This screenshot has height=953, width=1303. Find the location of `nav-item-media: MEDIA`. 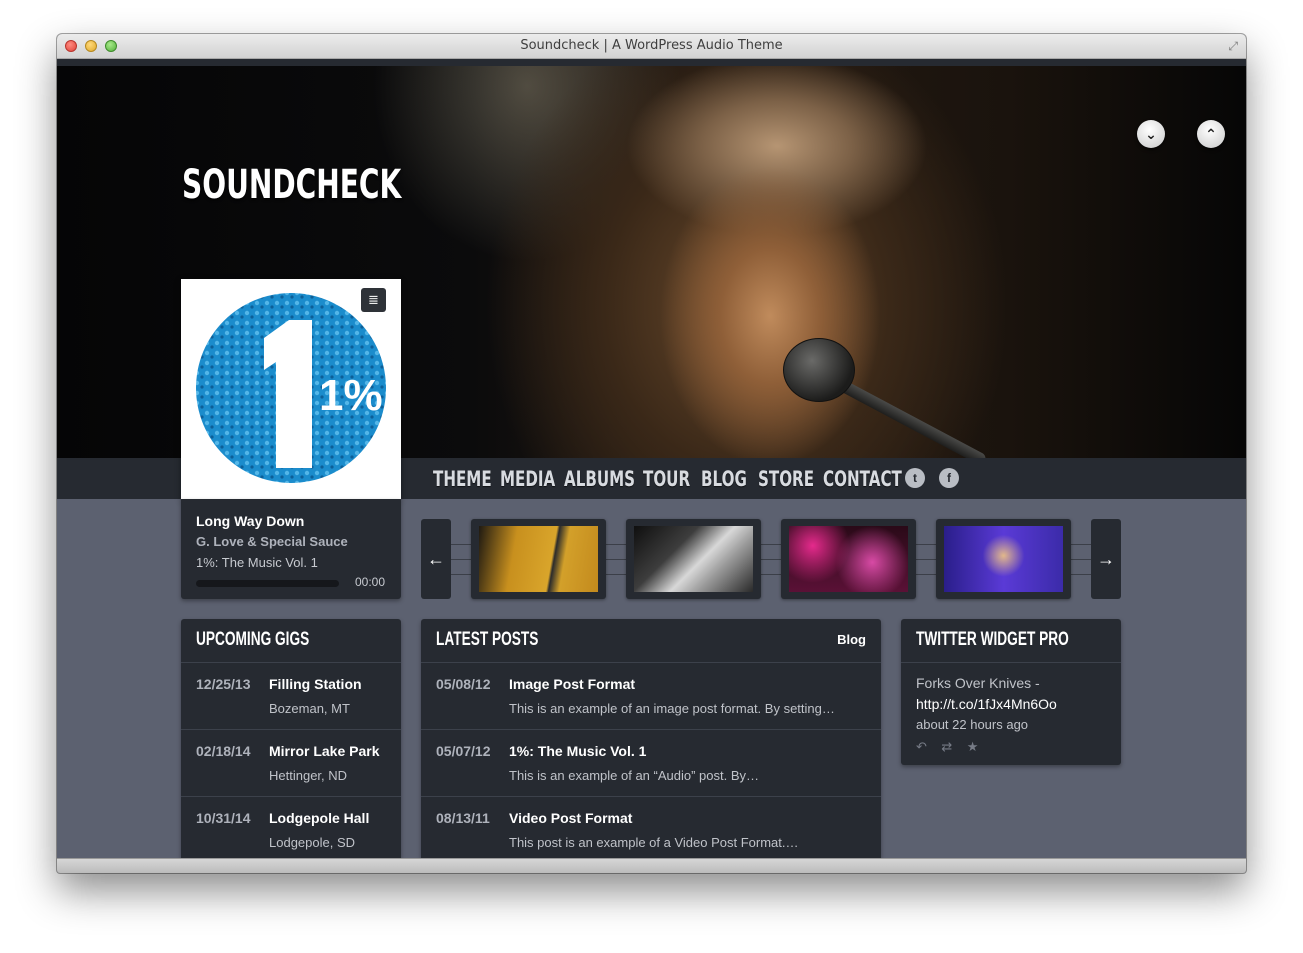

nav-item-media: MEDIA is located at coordinates (527, 479).